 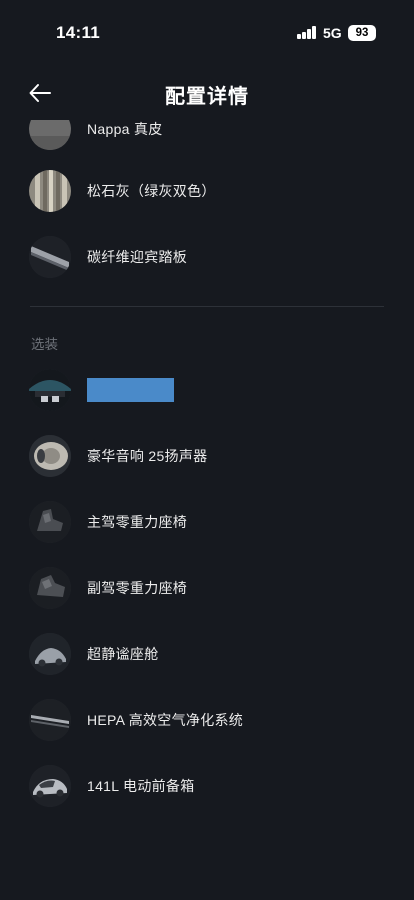 What do you see at coordinates (207, 786) in the screenshot?
I see `list-item-front-trunk: 141L 电动前备箱` at bounding box center [207, 786].